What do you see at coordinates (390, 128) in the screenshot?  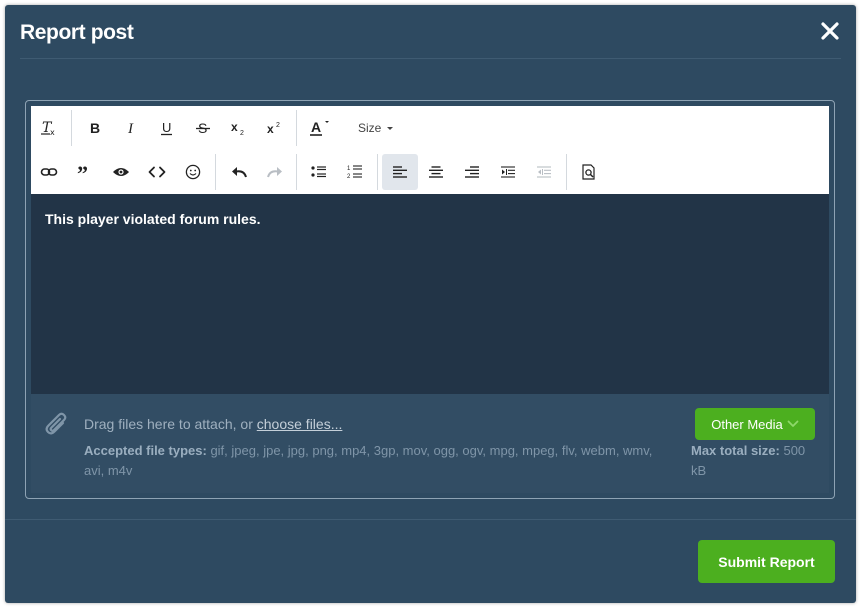 I see `caret-down-icon` at bounding box center [390, 128].